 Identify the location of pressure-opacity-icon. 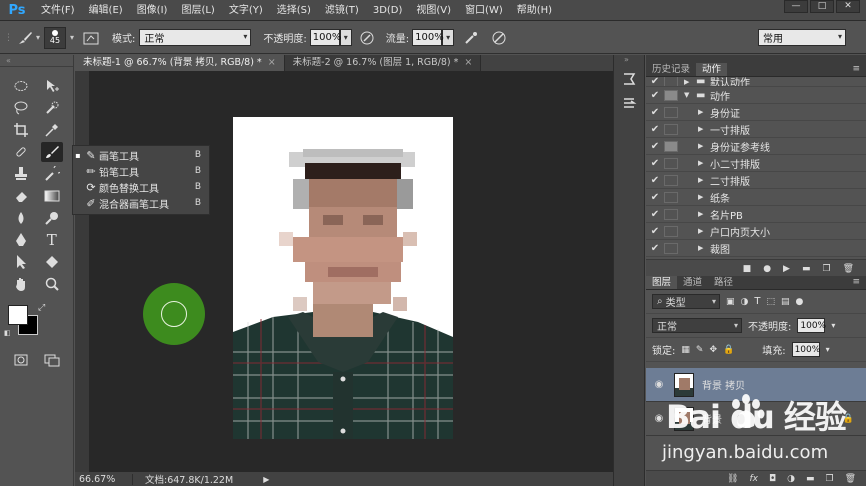
(367, 38).